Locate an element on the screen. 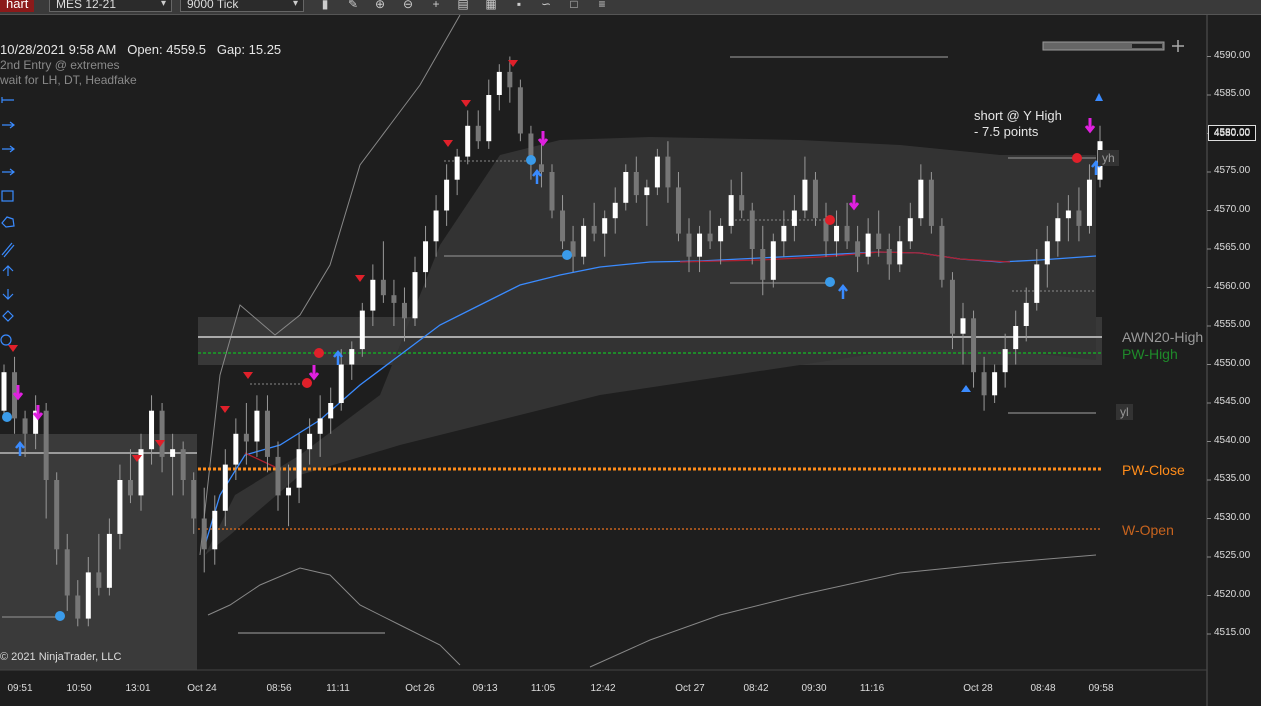 Image resolution: width=1261 pixels, height=706 pixels. copyright: © 2021 NinjaTrader, LLC is located at coordinates (61, 657).